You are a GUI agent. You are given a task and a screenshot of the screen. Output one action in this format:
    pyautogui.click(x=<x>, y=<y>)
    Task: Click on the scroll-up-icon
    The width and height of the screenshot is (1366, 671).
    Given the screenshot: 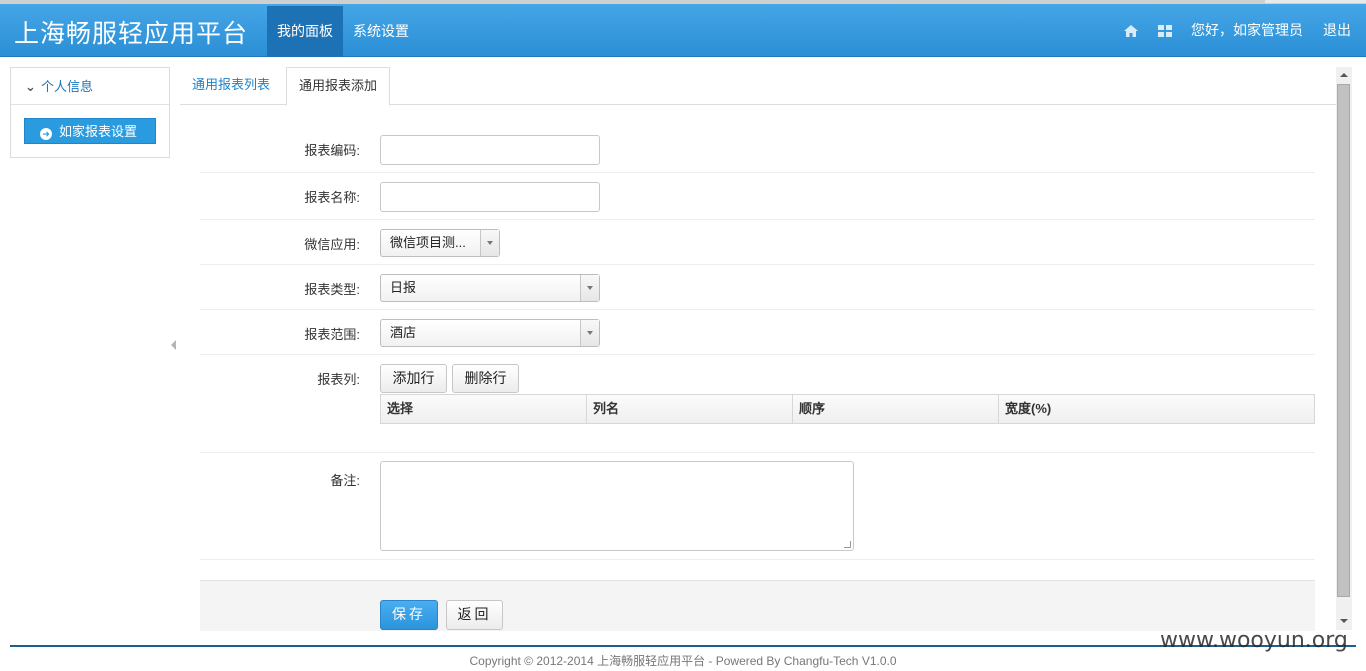 What is the action you would take?
    pyautogui.click(x=1344, y=75)
    